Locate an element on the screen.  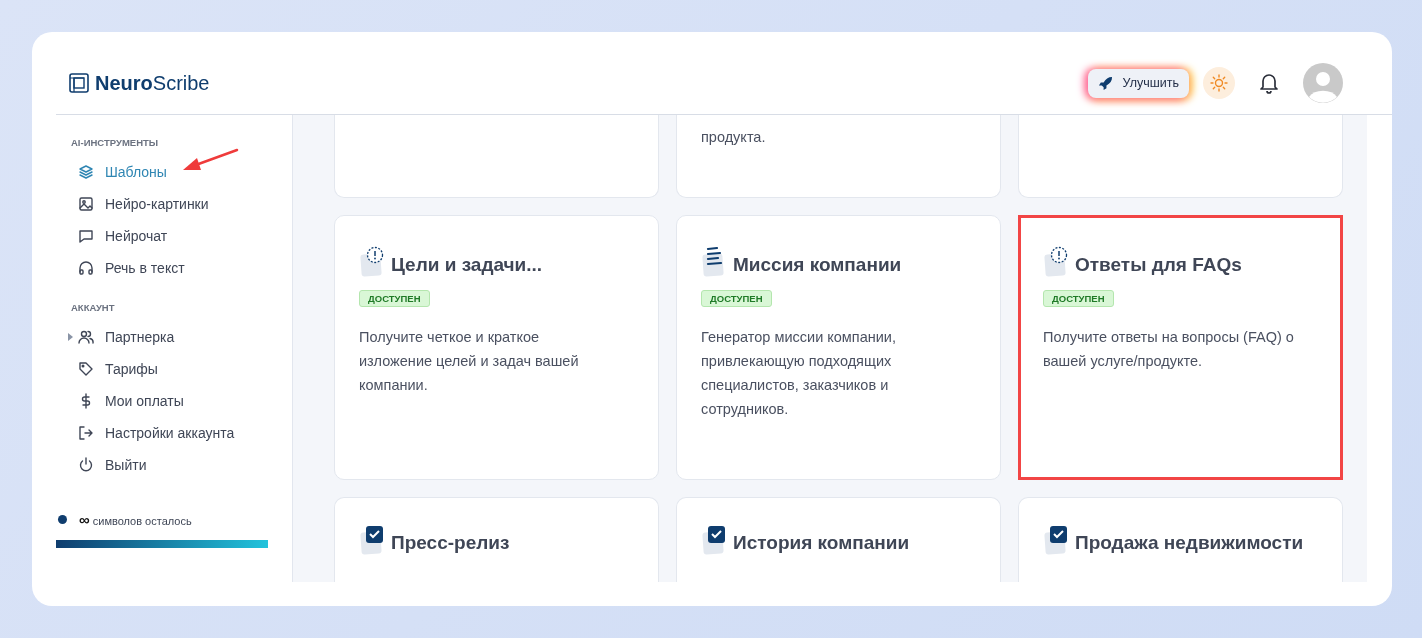
card: Цели и задачи... ДОСТУПЕН Получите четкое и краткое изложение целей и задач вашей компании. is located at coordinates (496, 347).